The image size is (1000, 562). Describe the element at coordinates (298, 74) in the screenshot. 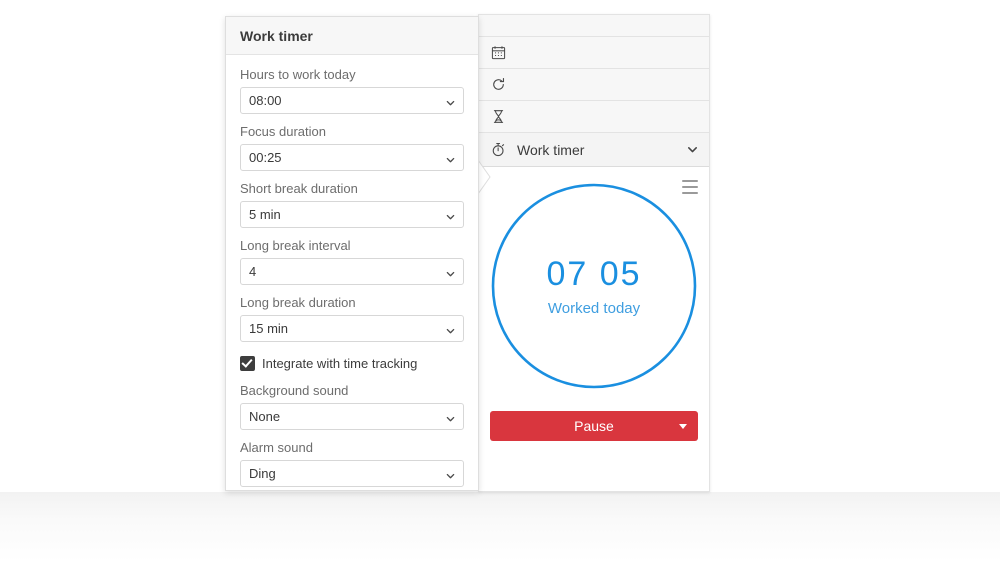

I see `label-hours-to-work-today: Hours to work today` at that location.